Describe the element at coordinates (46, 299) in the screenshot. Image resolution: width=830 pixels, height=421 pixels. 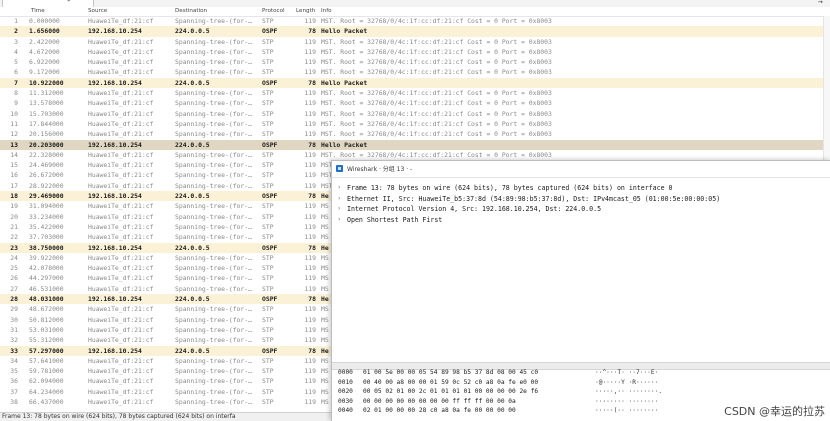
I see `packet-time: 48.031000` at that location.